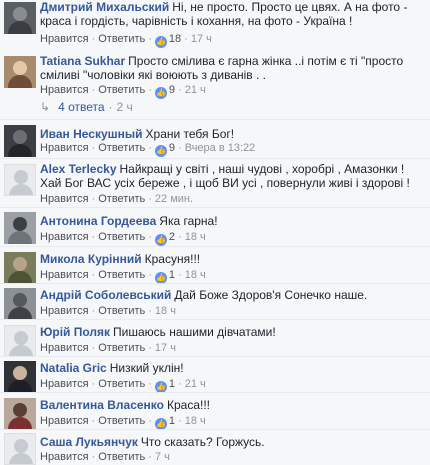 The width and height of the screenshot is (430, 465). I want to click on comment-time: Вчера в 13:22, so click(220, 148).